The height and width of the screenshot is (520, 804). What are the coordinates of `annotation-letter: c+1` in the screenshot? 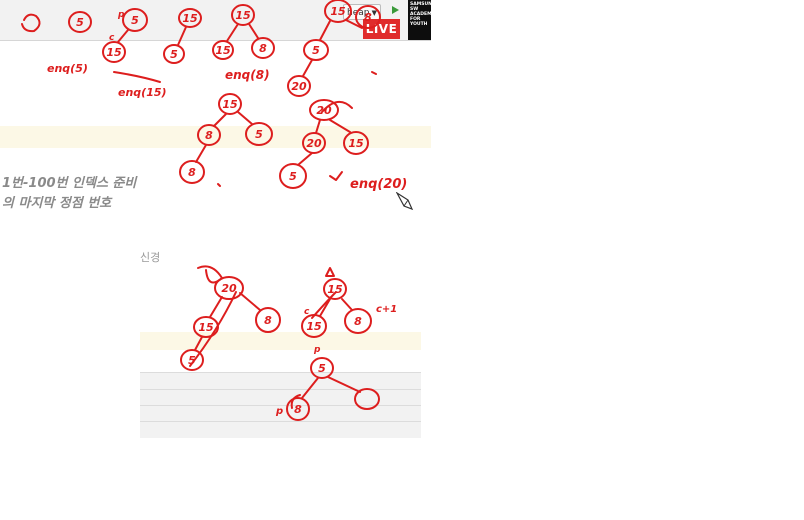 It's located at (386, 309).